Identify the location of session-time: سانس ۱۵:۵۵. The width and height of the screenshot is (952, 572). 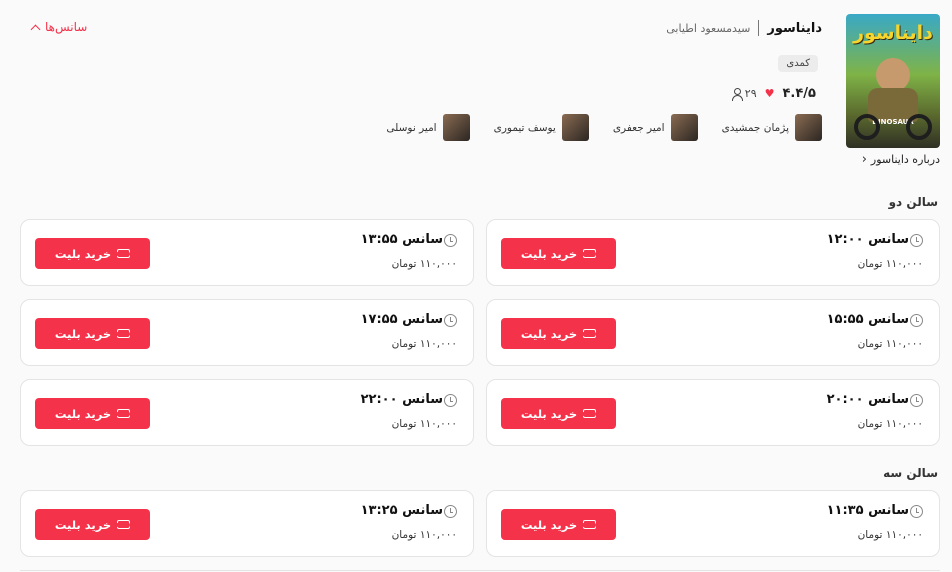
(867, 319).